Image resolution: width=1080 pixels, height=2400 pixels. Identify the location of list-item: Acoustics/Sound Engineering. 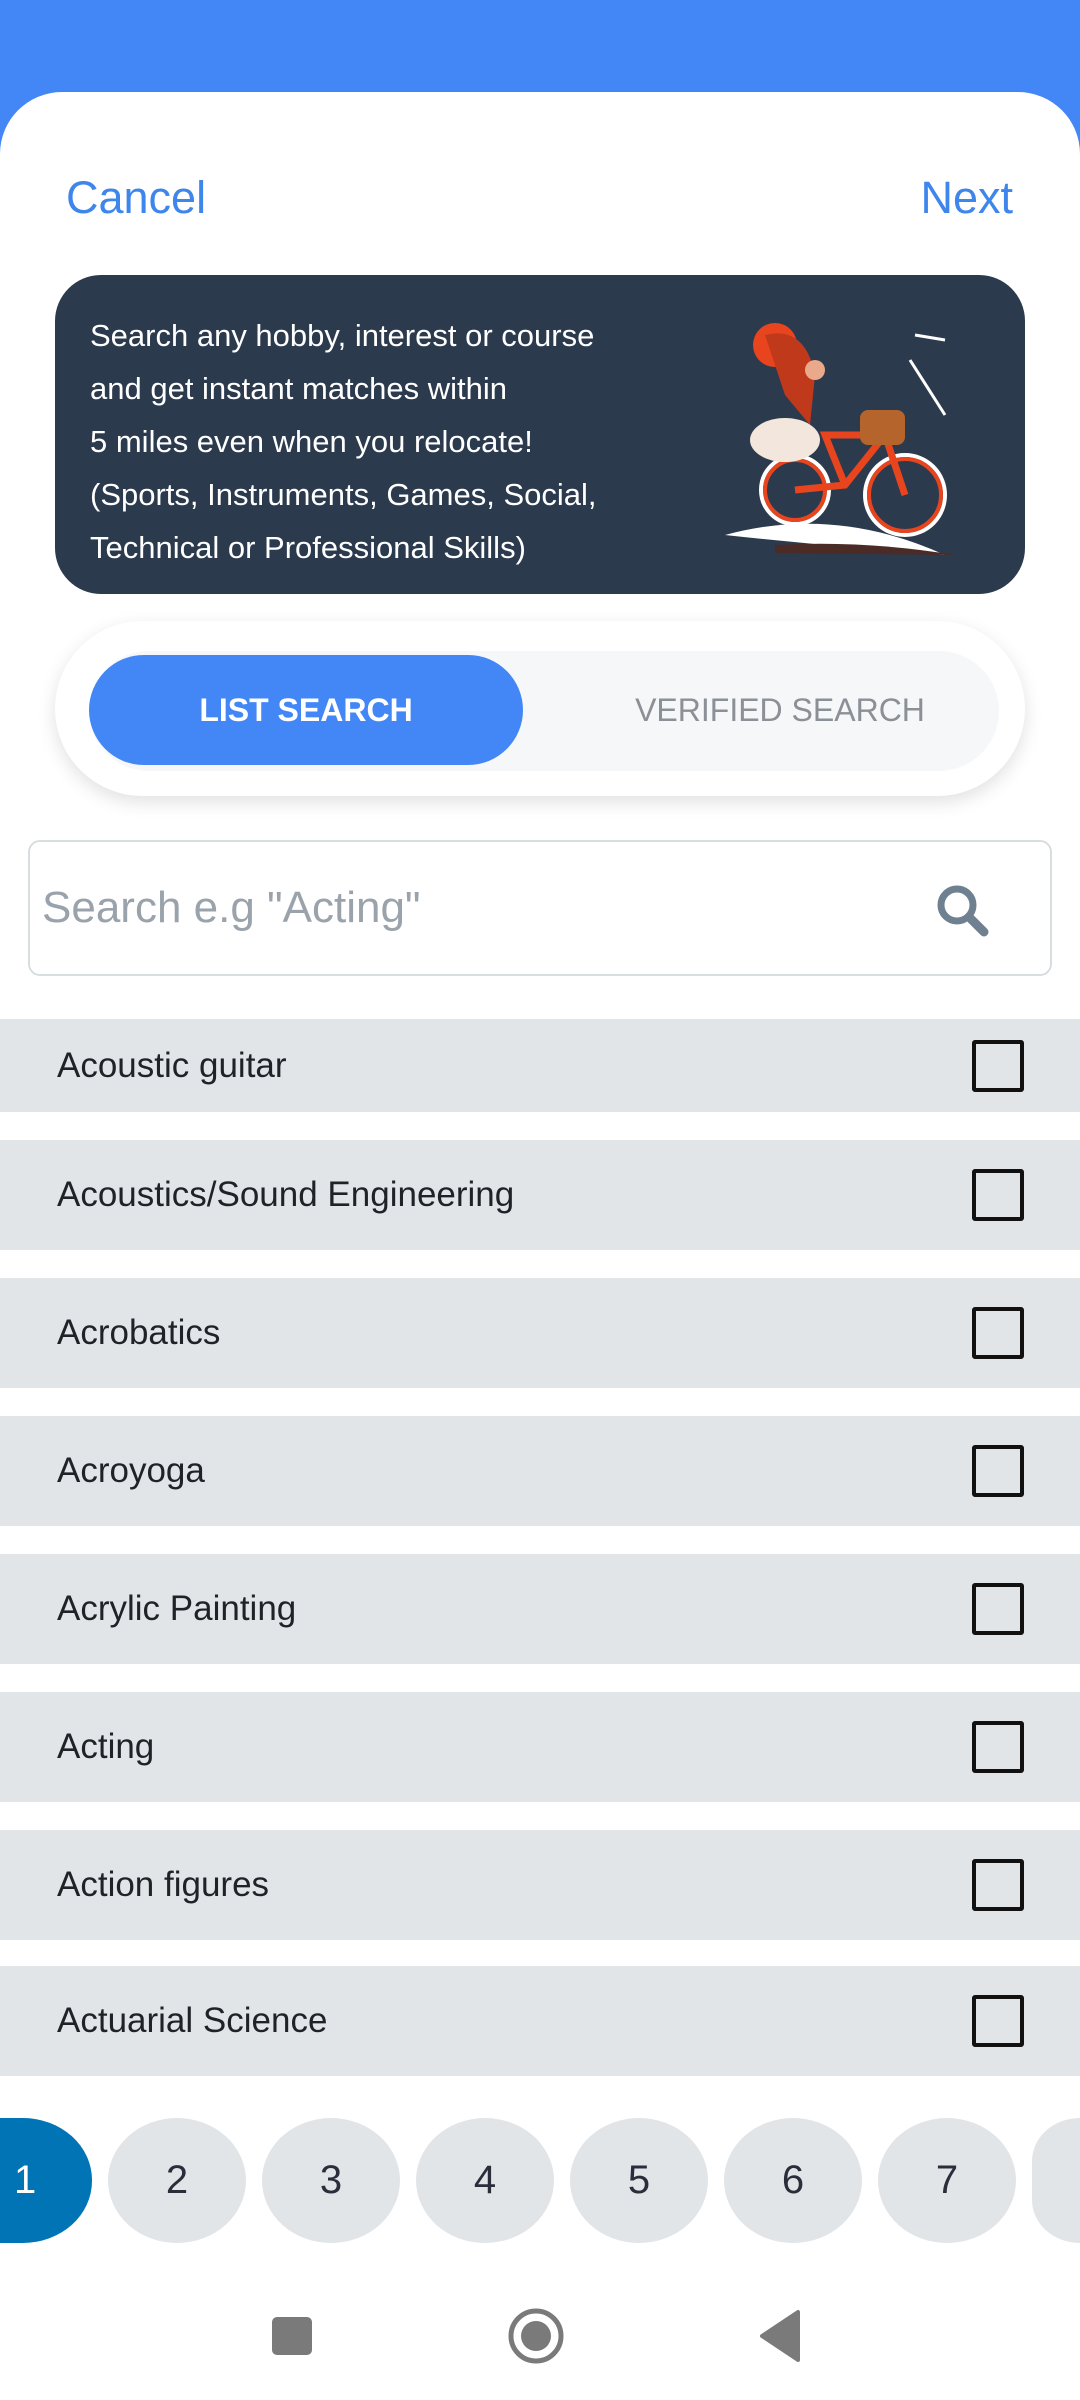
(540, 1195).